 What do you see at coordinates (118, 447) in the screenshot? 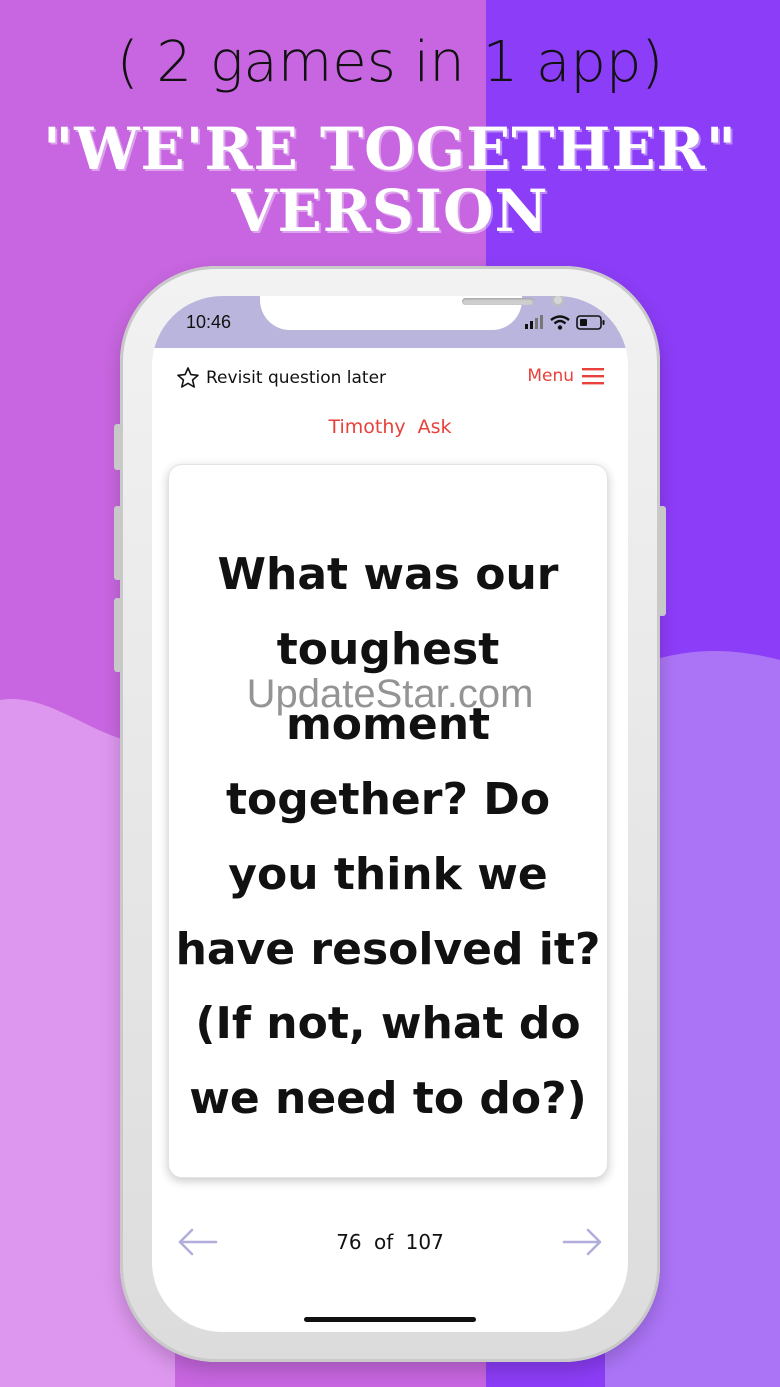
I see `phone-side-button-silent` at bounding box center [118, 447].